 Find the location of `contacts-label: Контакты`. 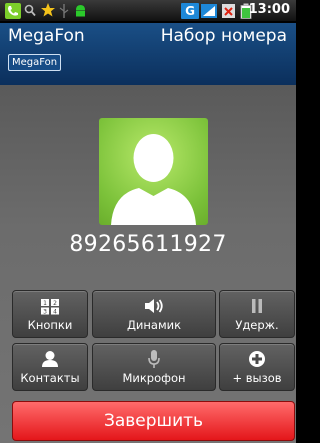

contacts-label: Контакты is located at coordinates (50, 378).